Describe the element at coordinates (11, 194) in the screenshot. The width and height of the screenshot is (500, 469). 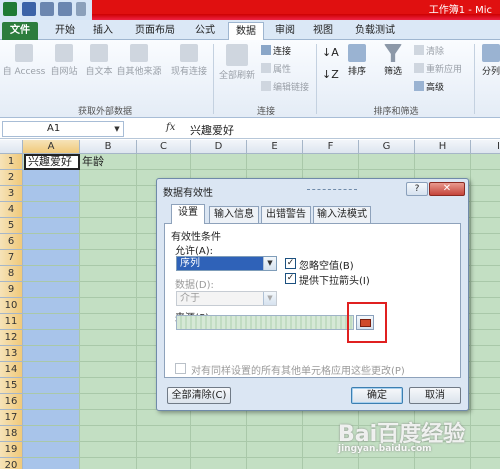
I see `row-header-3: 3` at that location.